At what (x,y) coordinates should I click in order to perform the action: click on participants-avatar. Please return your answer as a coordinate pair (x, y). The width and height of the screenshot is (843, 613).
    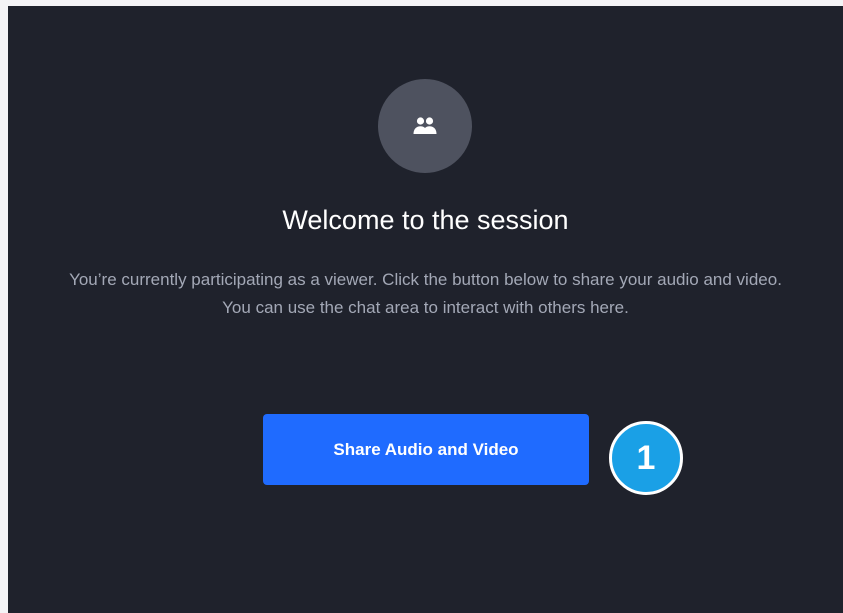
    Looking at the image, I should click on (425, 126).